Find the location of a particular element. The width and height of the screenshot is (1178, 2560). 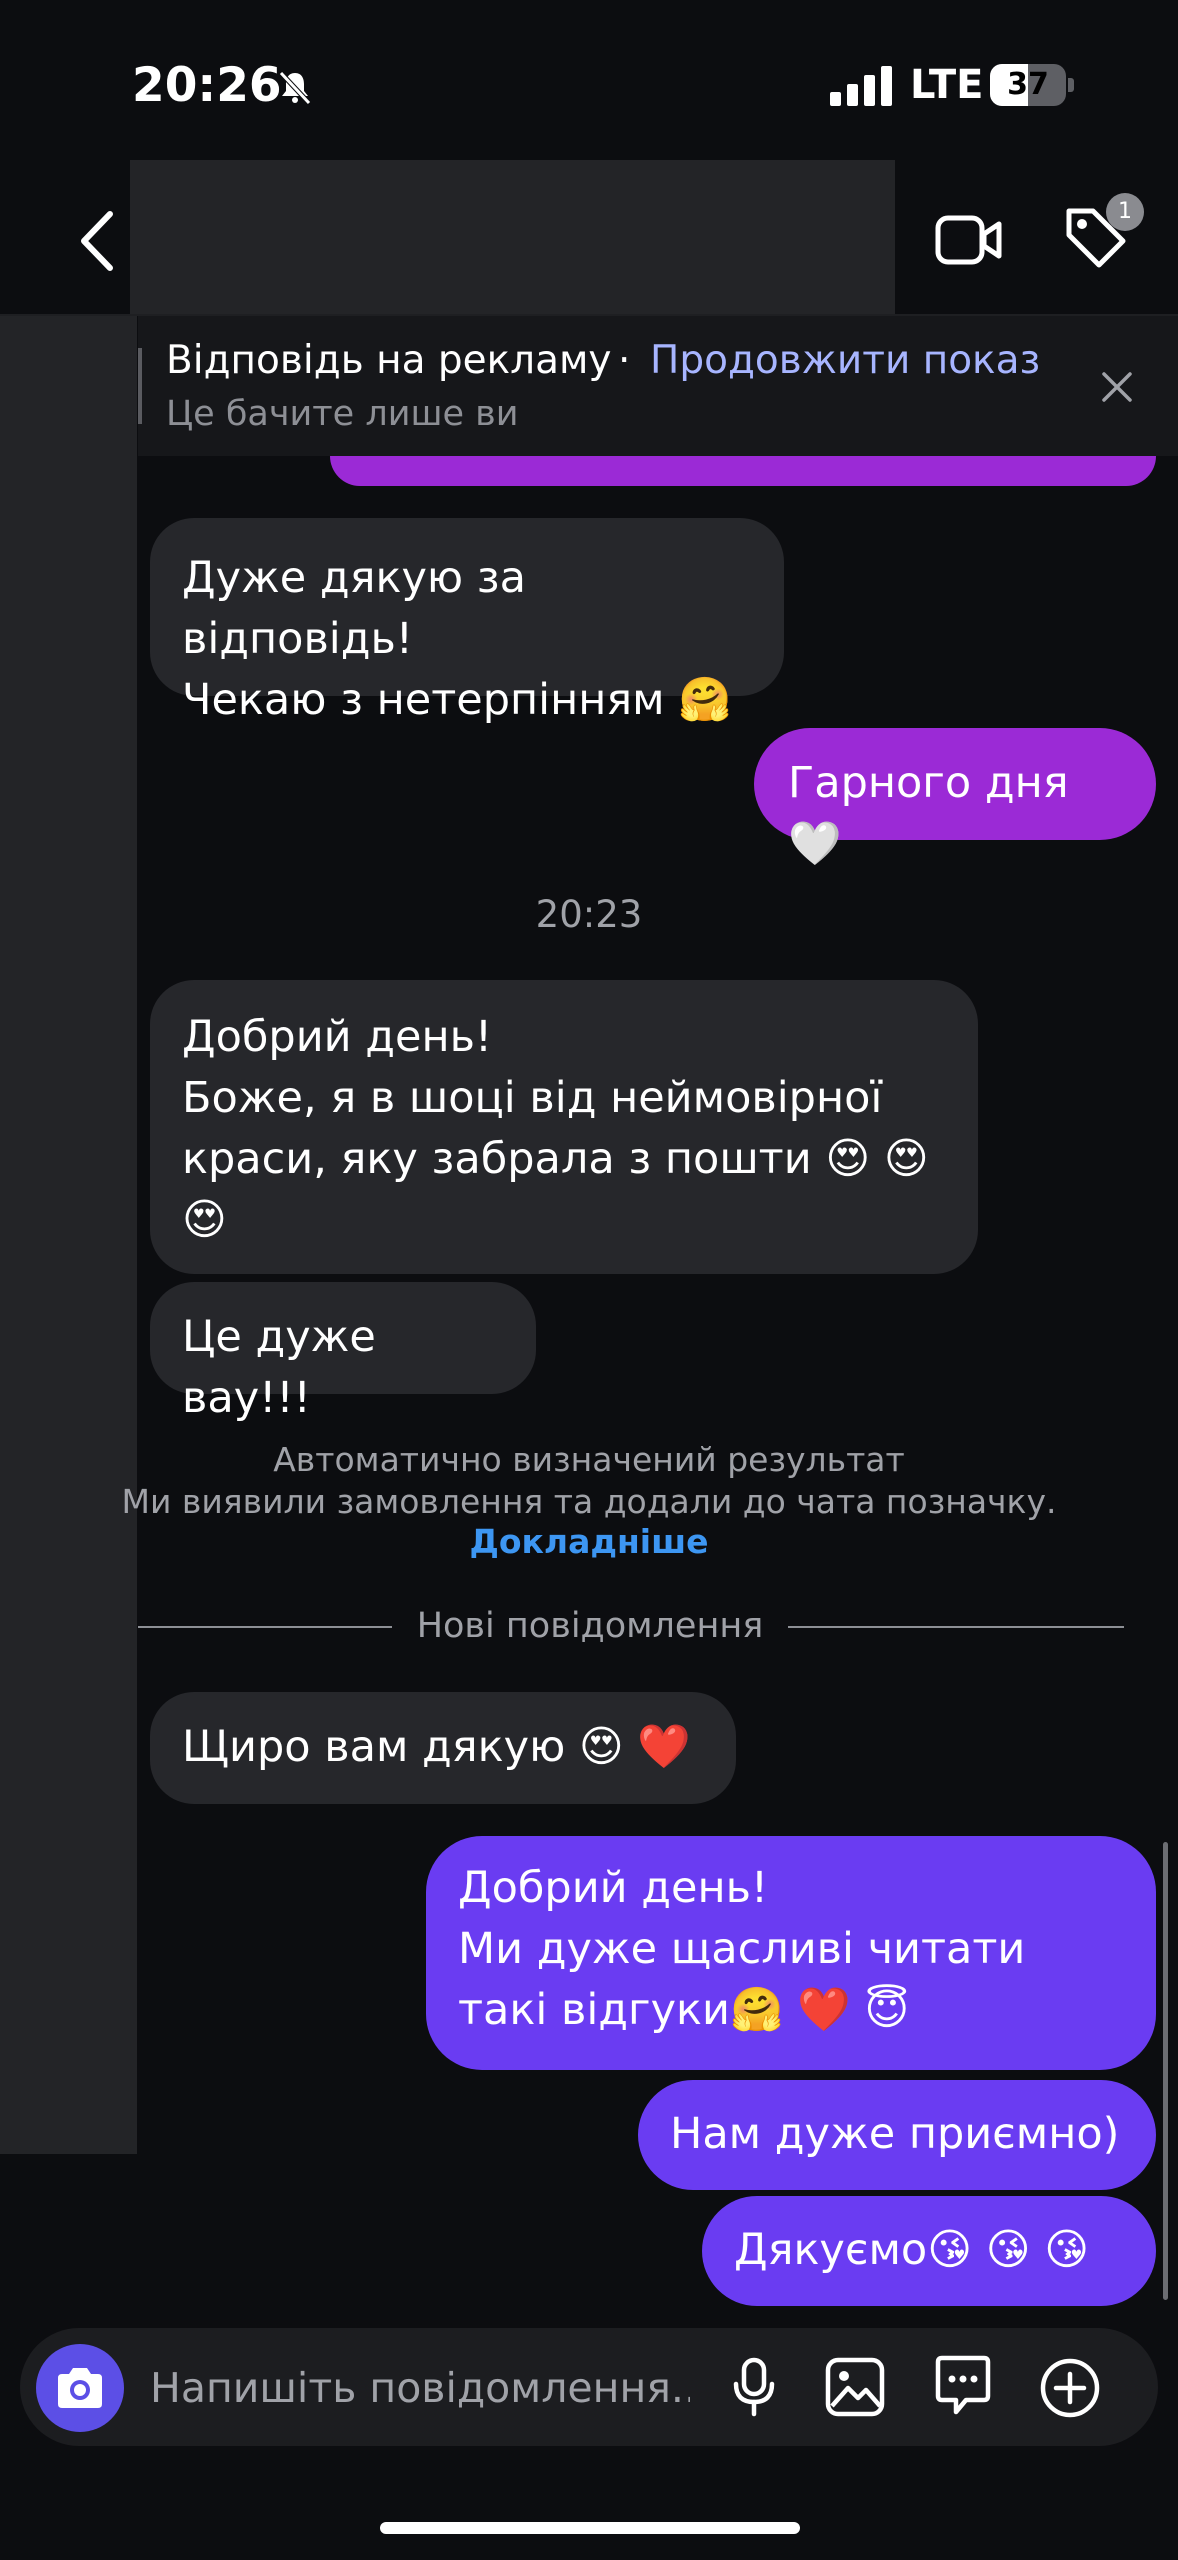

message-bubble-incoming: Щиро вам дякую 😍 ❤️ is located at coordinates (443, 1748).